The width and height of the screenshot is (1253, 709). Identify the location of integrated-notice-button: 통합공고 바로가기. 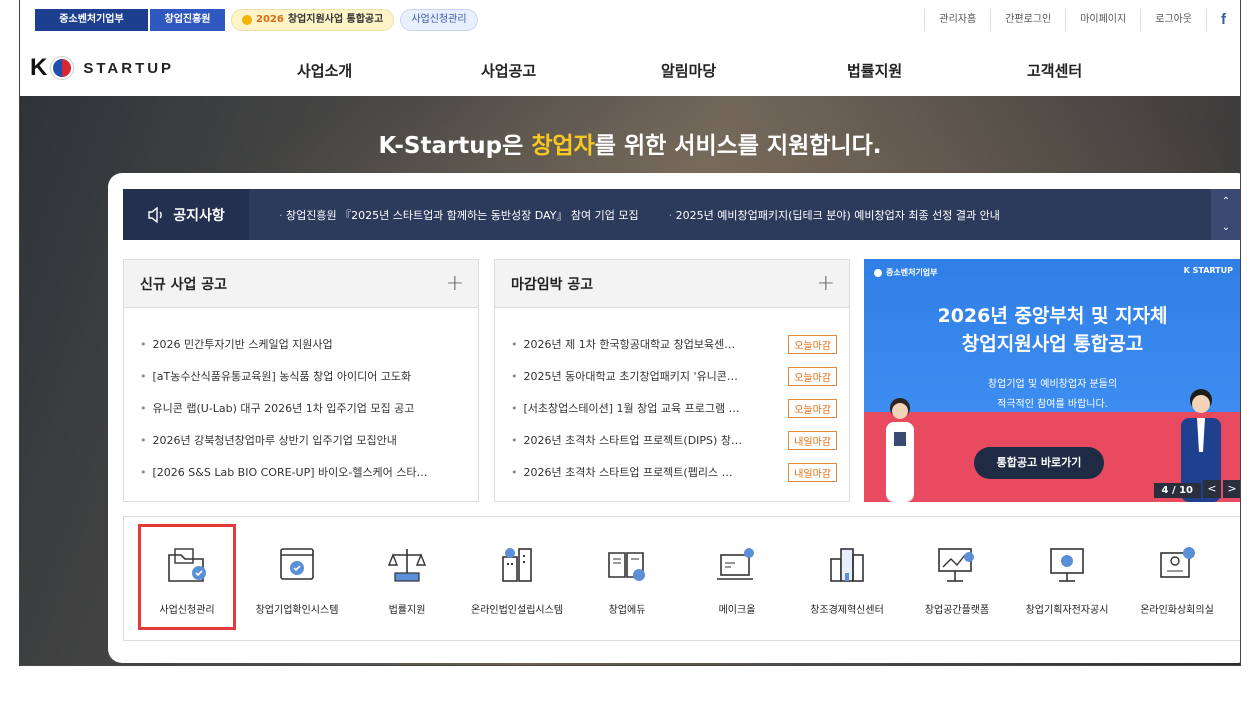
(1039, 463).